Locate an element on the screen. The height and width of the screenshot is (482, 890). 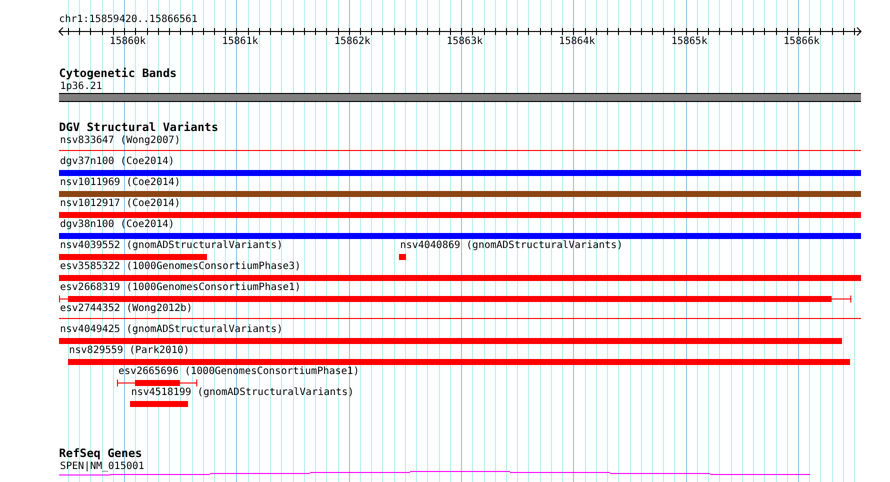
track-title: Cytogenetic Bands is located at coordinates (118, 73).